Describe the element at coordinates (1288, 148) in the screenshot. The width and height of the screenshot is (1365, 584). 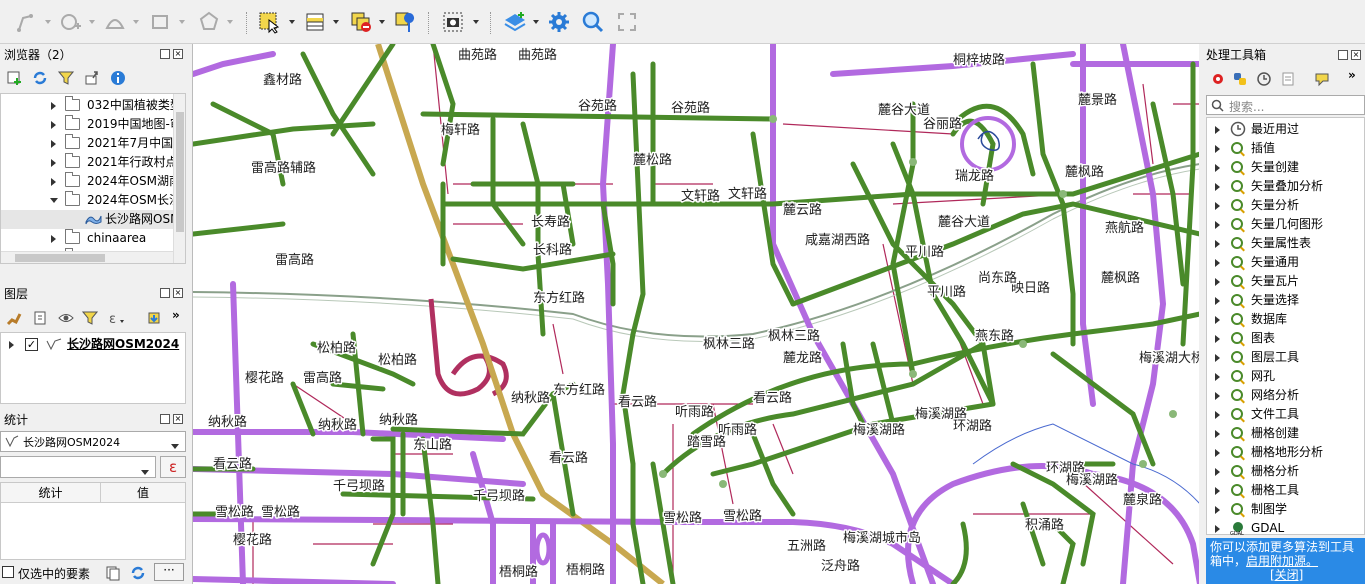
I see `algo-group: 插值` at that location.